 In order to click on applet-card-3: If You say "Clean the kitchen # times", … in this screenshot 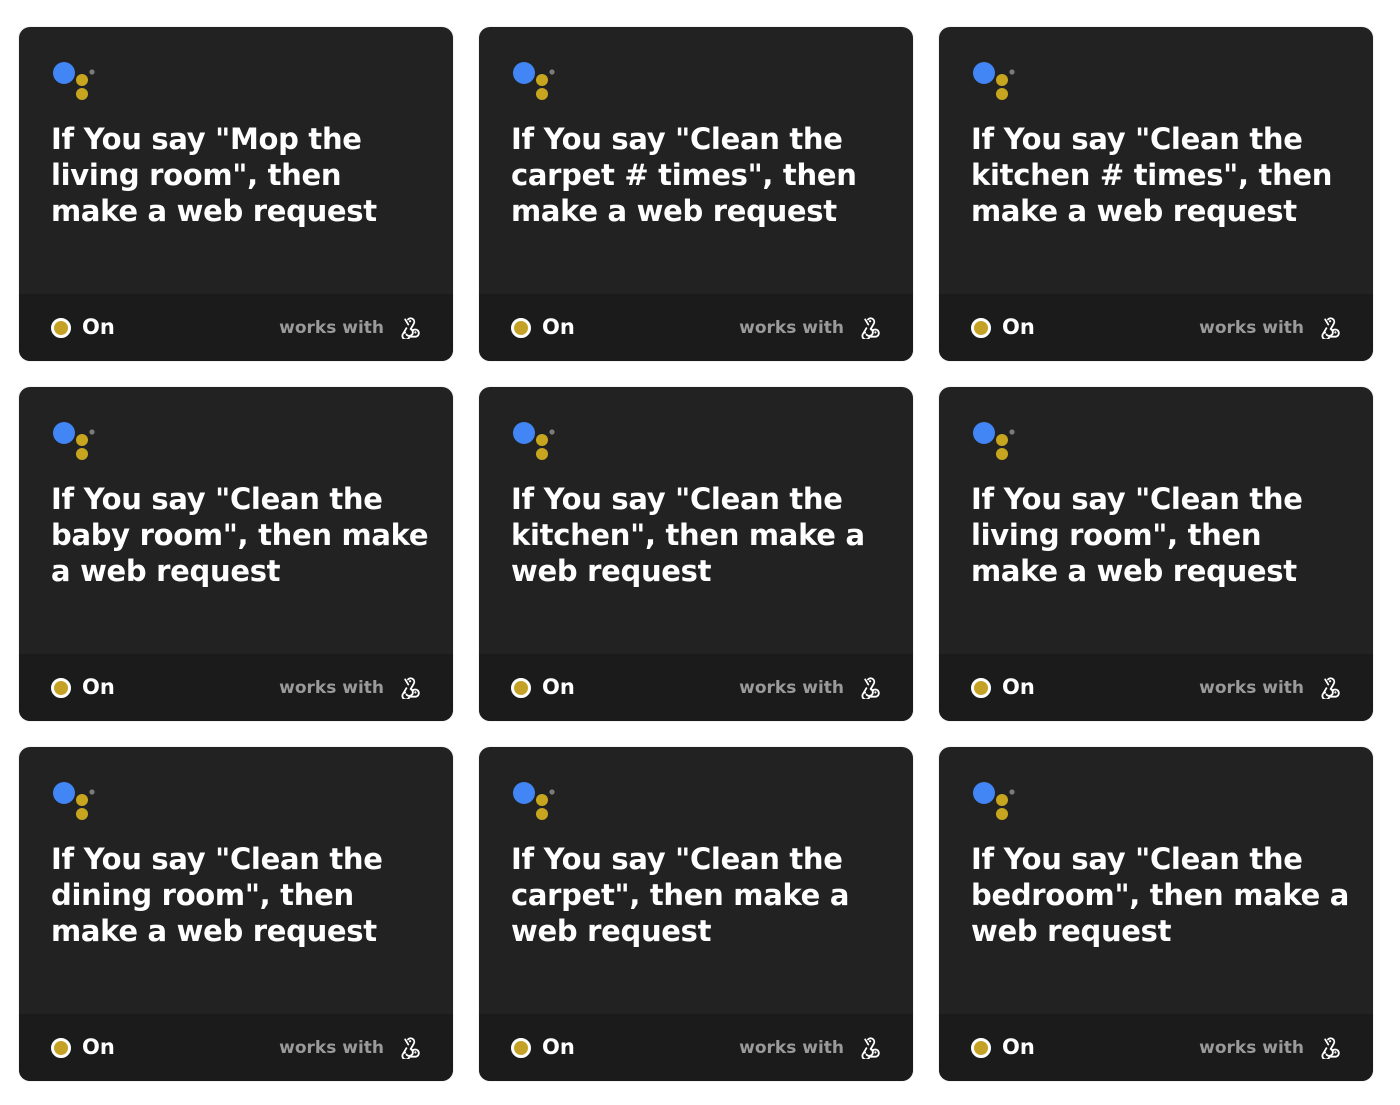, I will do `click(1156, 194)`.